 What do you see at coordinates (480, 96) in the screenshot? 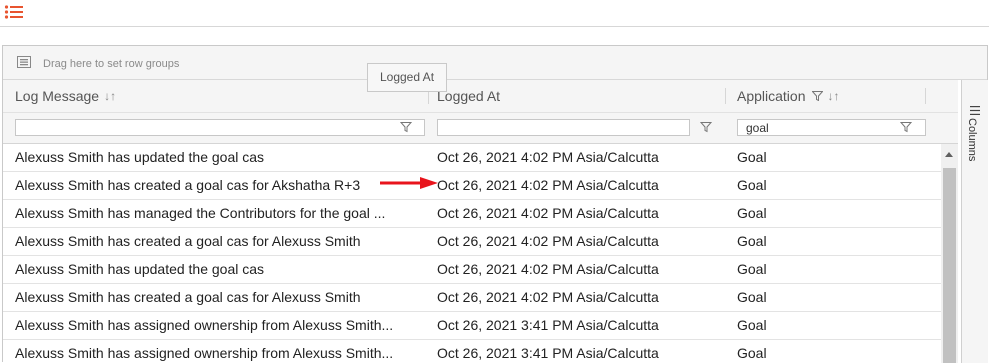
I see `column-header-row: Log Message ↓↑ Logged At Application ↓↑` at bounding box center [480, 96].